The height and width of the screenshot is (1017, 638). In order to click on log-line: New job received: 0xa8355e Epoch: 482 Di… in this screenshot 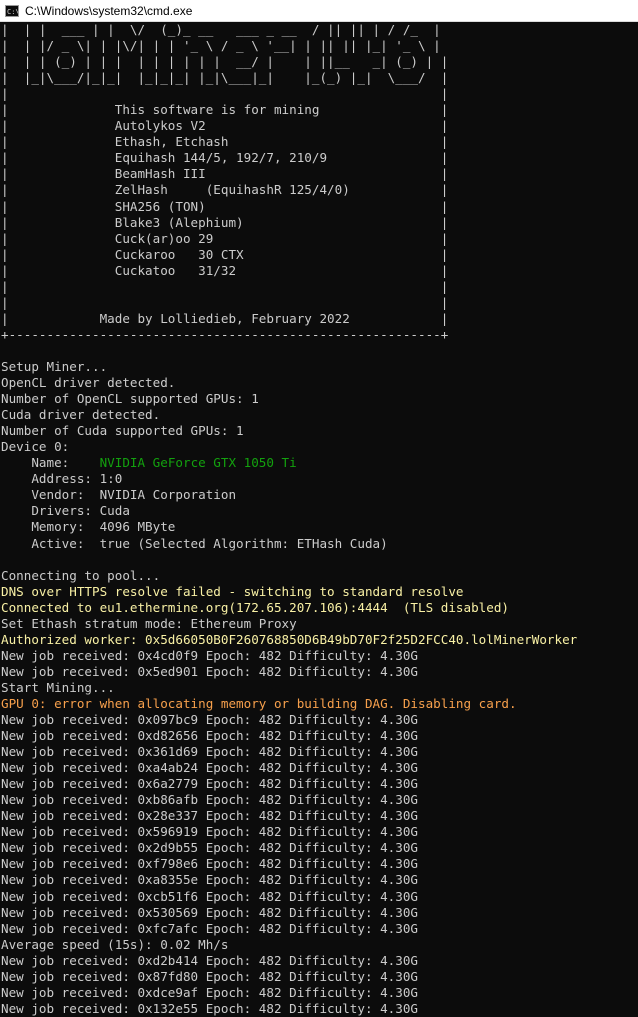, I will do `click(319, 880)`.